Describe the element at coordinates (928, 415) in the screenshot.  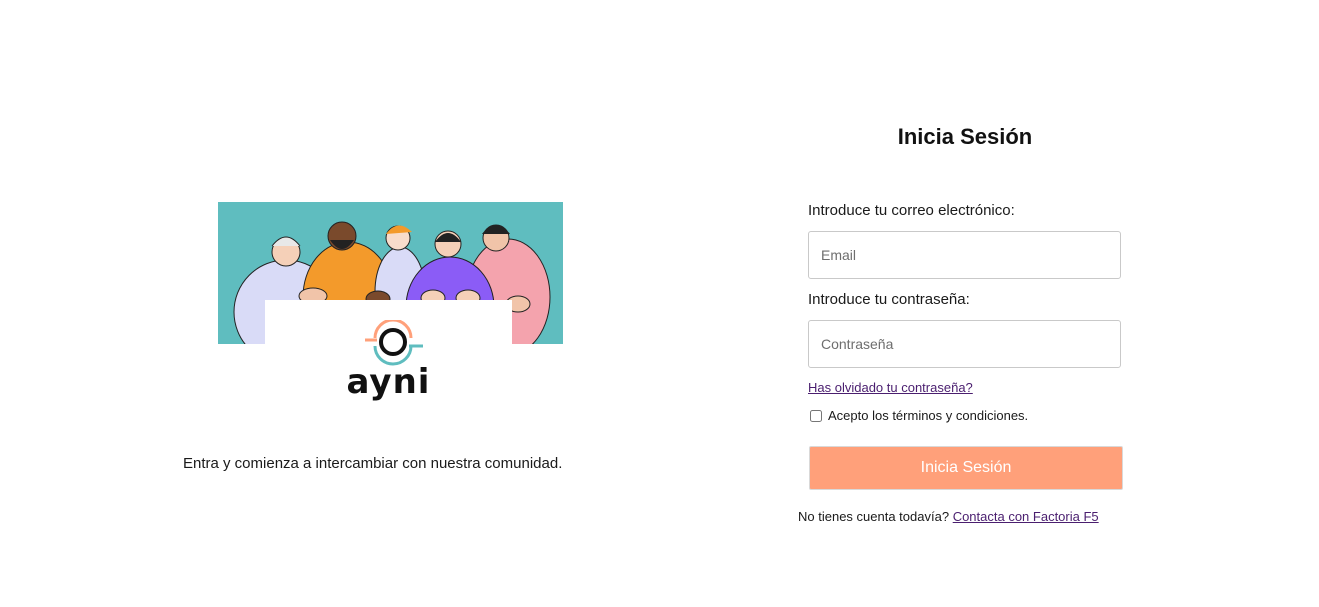
I see `terms-label: Acepto los términos y condiciones.` at that location.